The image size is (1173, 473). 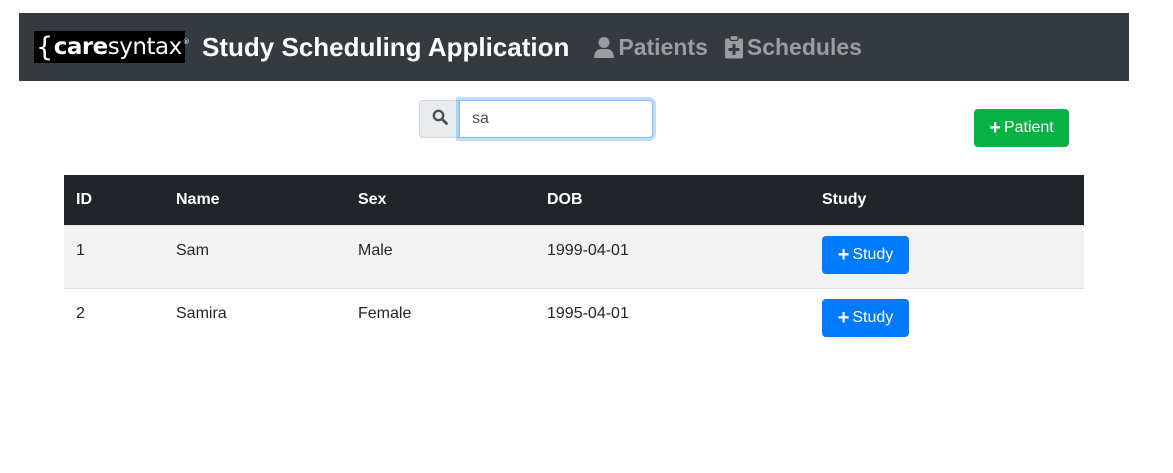 I want to click on logo-care-text: care, so click(x=81, y=46).